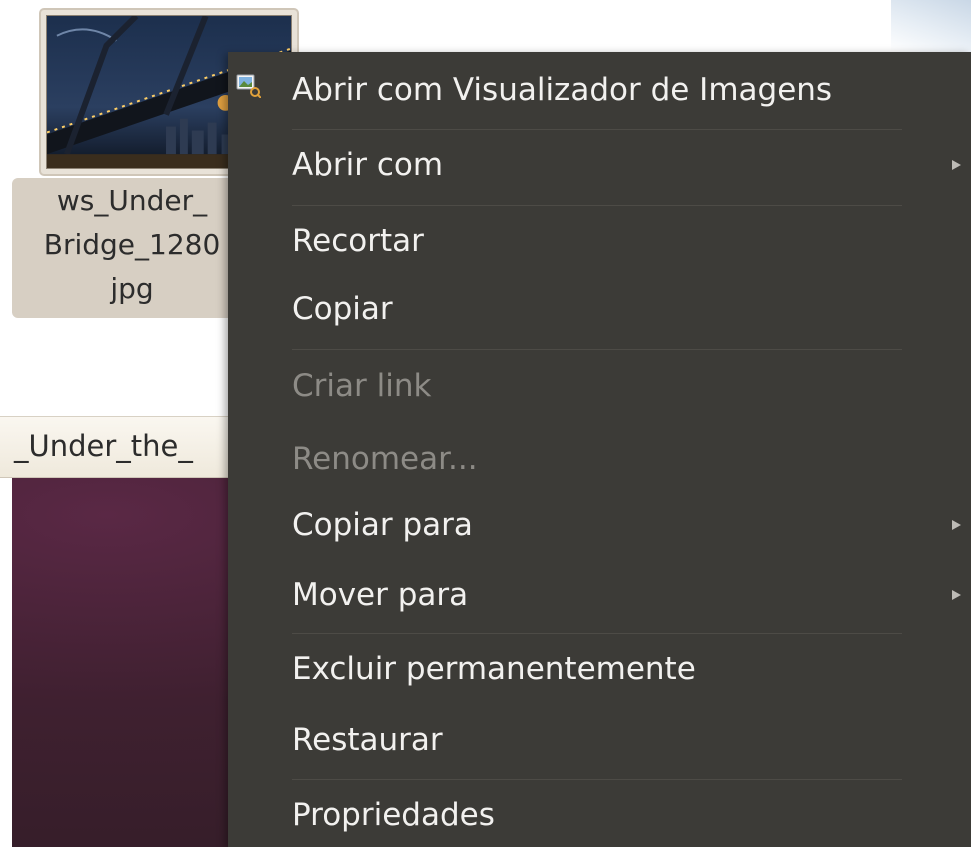 Image resolution: width=971 pixels, height=847 pixels. What do you see at coordinates (599, 165) in the screenshot?
I see `menu-item-open-with: Abrir com` at bounding box center [599, 165].